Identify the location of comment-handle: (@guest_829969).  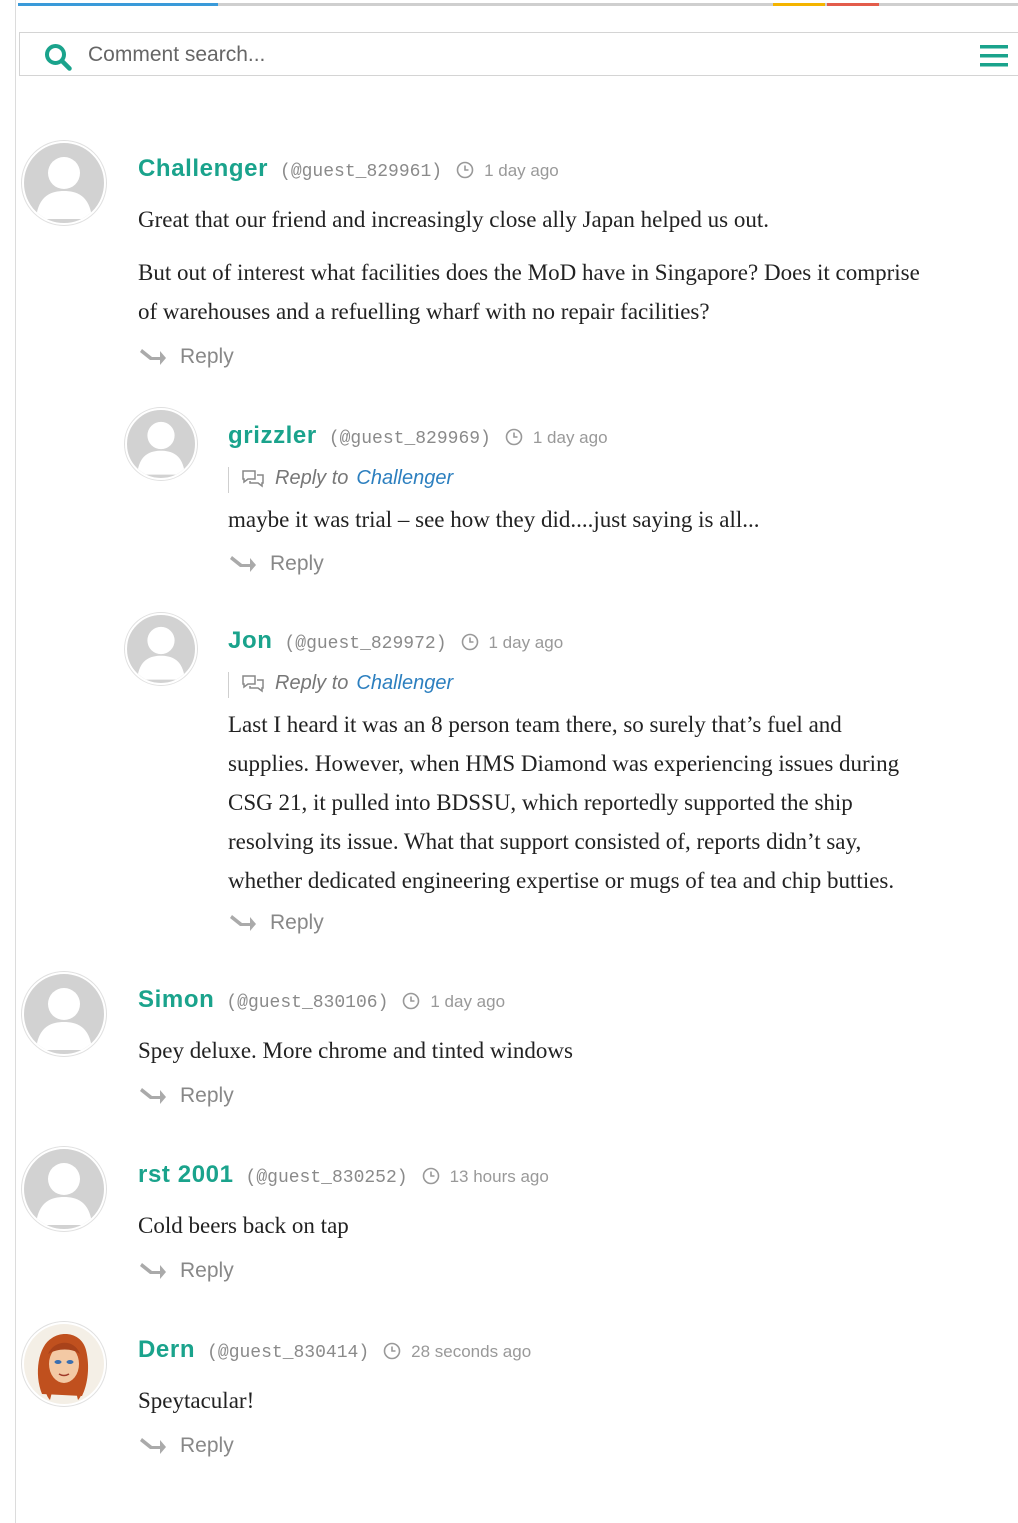
(409, 439).